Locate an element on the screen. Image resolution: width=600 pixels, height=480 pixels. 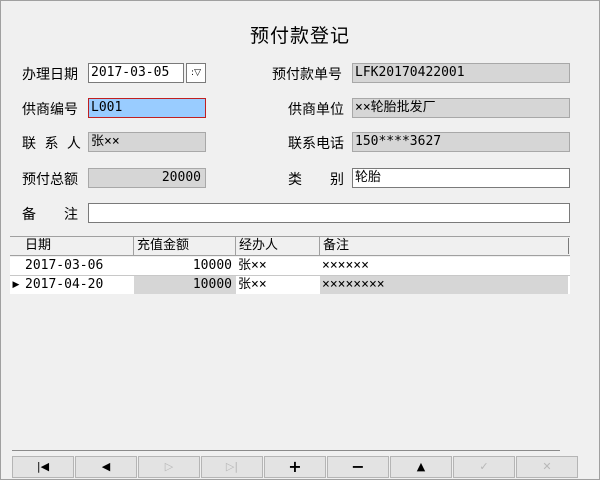
delete-button: − is located at coordinates (358, 467).